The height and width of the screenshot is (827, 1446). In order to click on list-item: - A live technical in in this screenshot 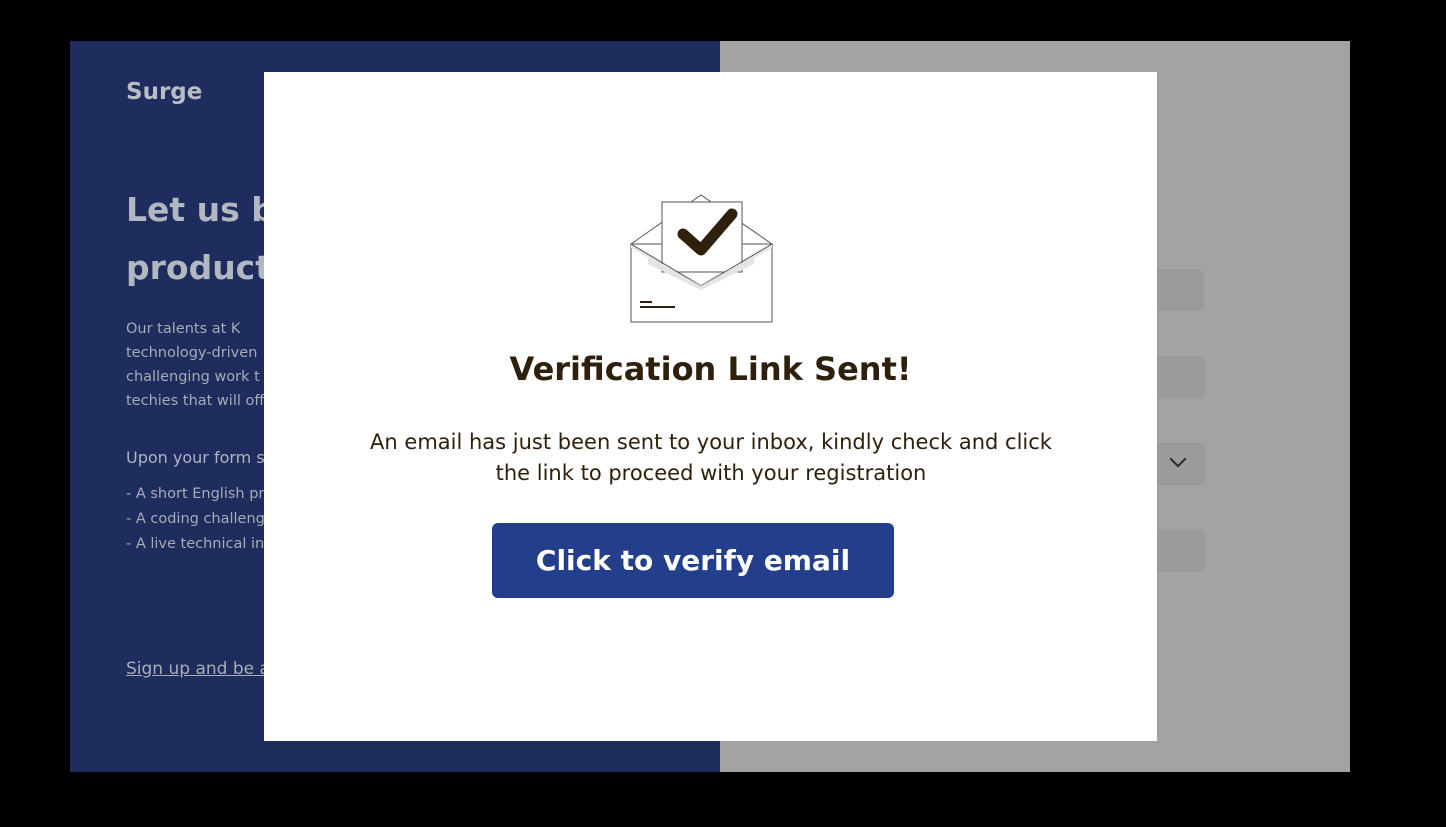, I will do `click(195, 544)`.